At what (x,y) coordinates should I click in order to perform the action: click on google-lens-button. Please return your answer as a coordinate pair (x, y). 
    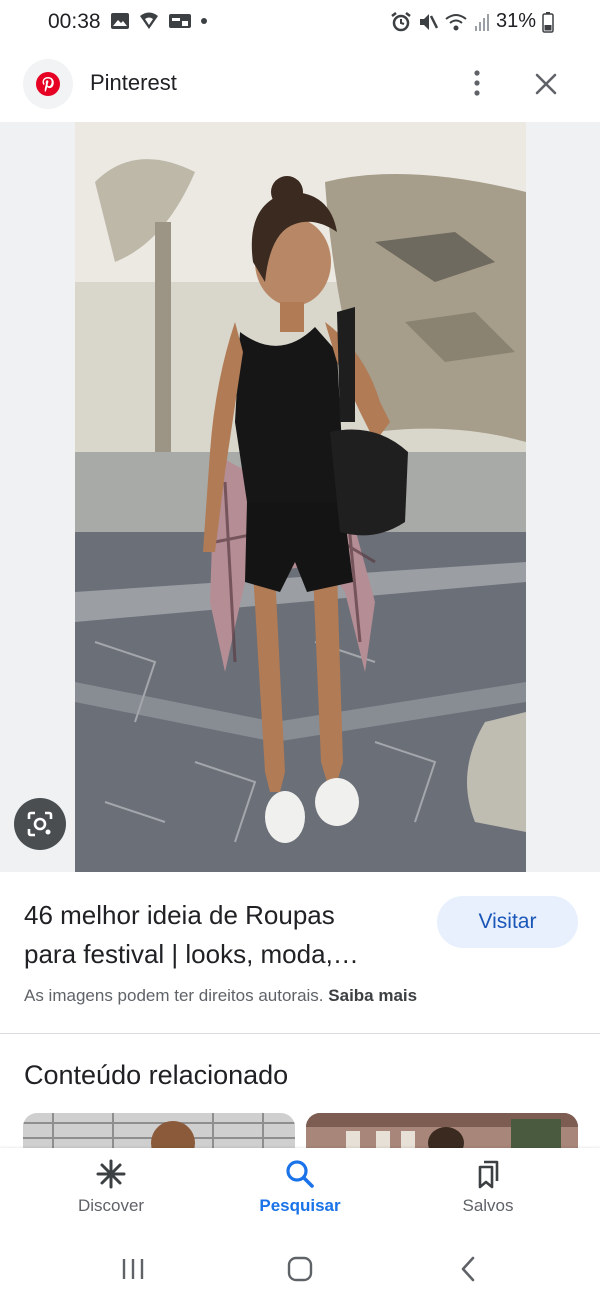
    Looking at the image, I should click on (40, 824).